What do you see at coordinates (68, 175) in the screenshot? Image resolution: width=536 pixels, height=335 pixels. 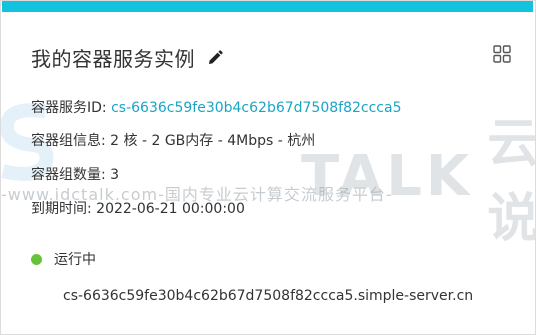 I see `count-label: 容器组数量:` at bounding box center [68, 175].